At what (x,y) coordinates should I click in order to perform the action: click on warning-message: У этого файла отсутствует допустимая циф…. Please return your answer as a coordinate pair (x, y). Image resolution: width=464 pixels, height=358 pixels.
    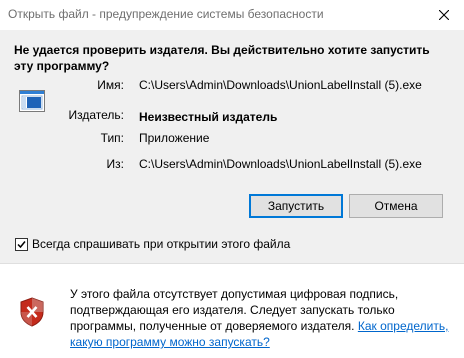
    Looking at the image, I should click on (260, 318).